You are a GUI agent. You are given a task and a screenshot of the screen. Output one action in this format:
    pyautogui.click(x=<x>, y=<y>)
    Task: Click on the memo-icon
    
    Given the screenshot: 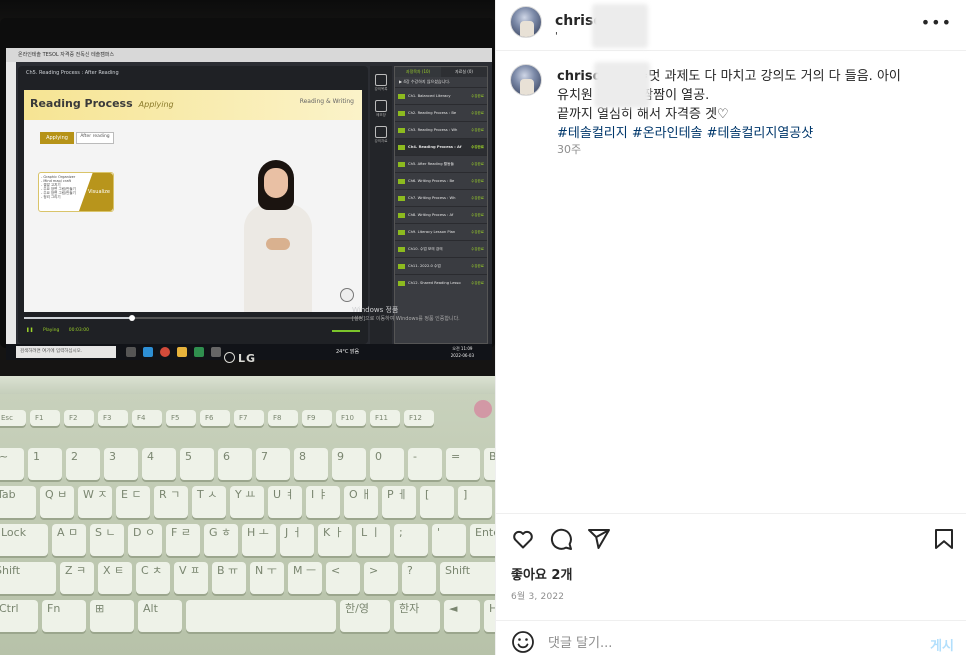 What is the action you would take?
    pyautogui.click(x=381, y=106)
    